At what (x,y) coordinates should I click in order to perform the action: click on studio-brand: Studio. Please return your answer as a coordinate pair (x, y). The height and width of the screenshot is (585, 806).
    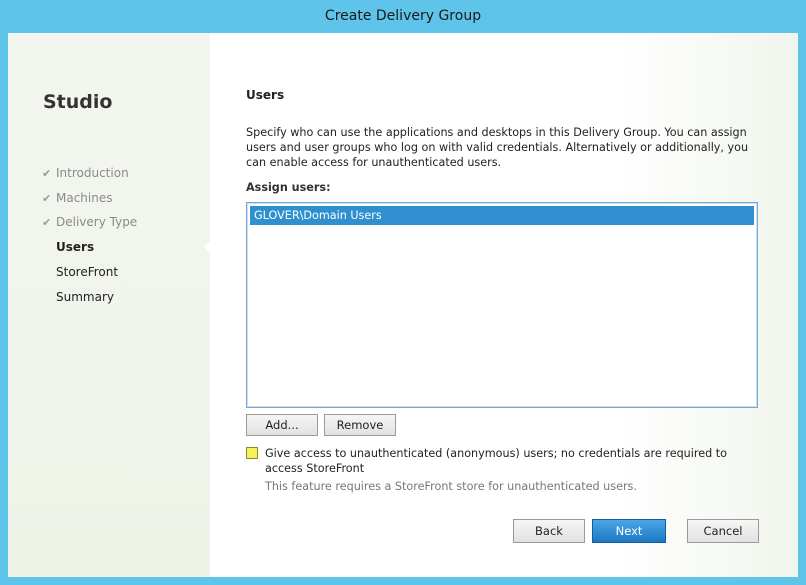
    Looking at the image, I should click on (78, 102).